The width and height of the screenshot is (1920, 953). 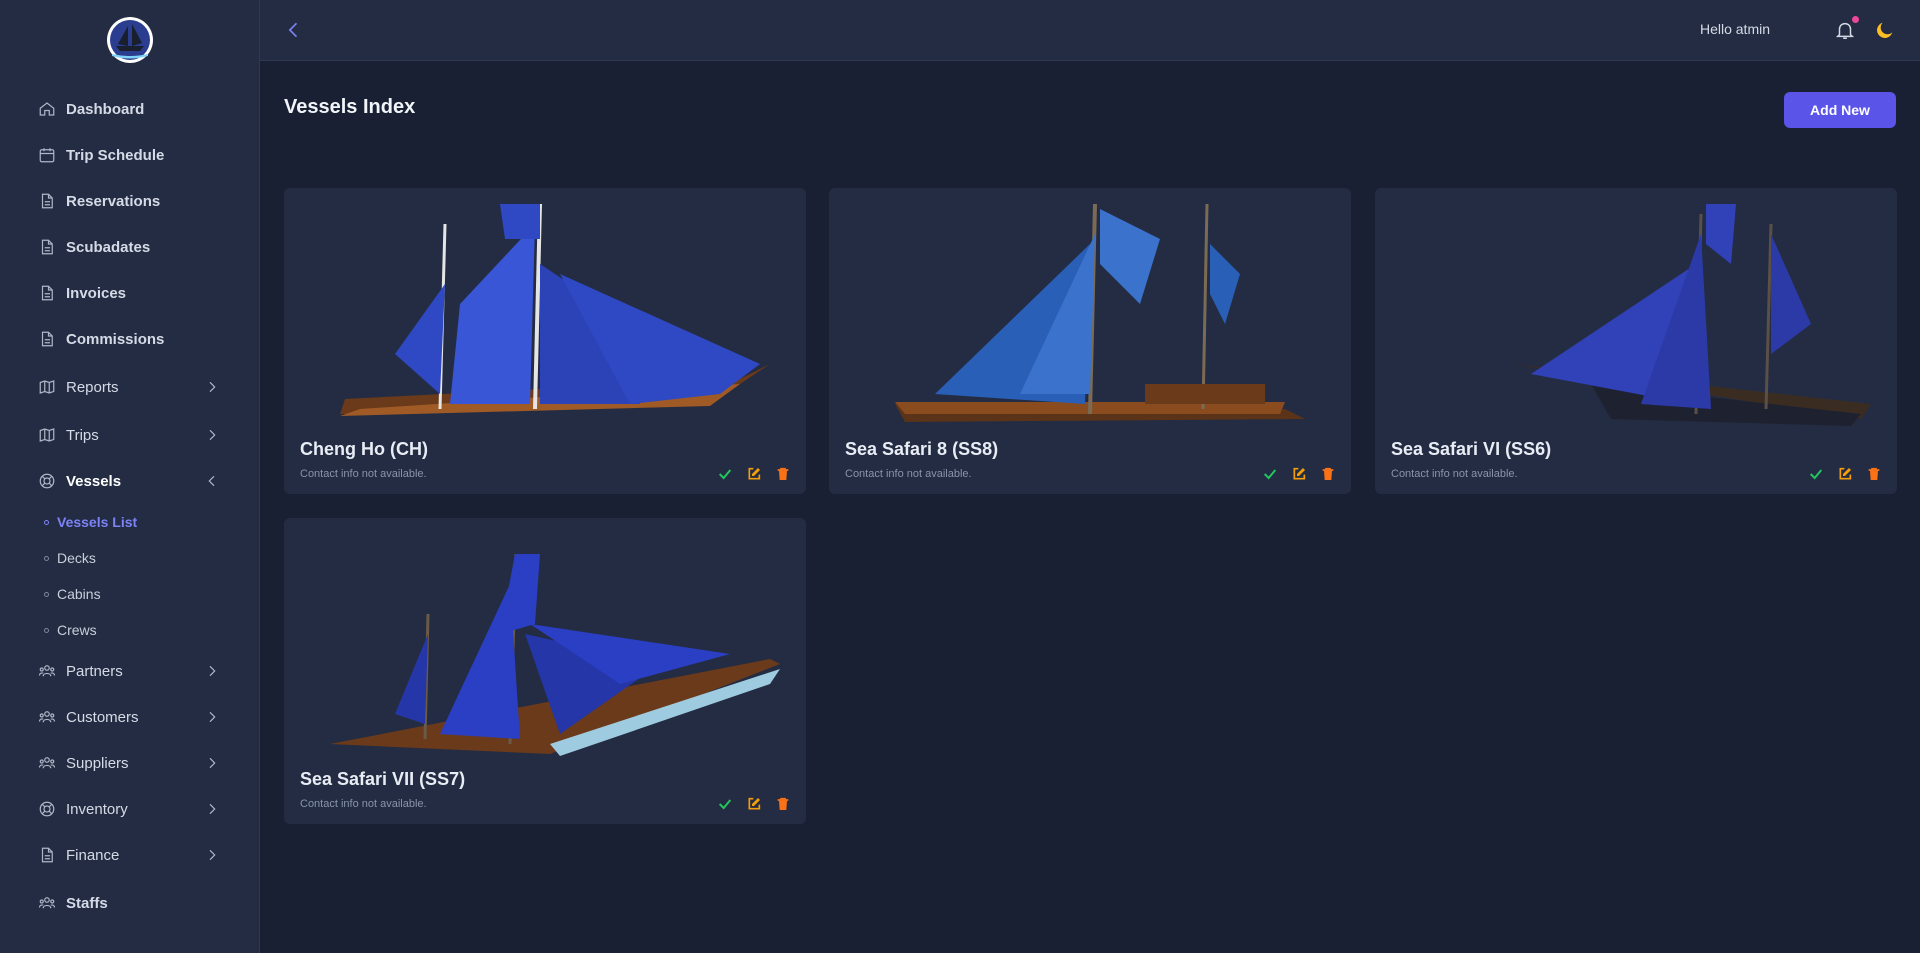 I want to click on page-title: Vessels Index, so click(x=350, y=107).